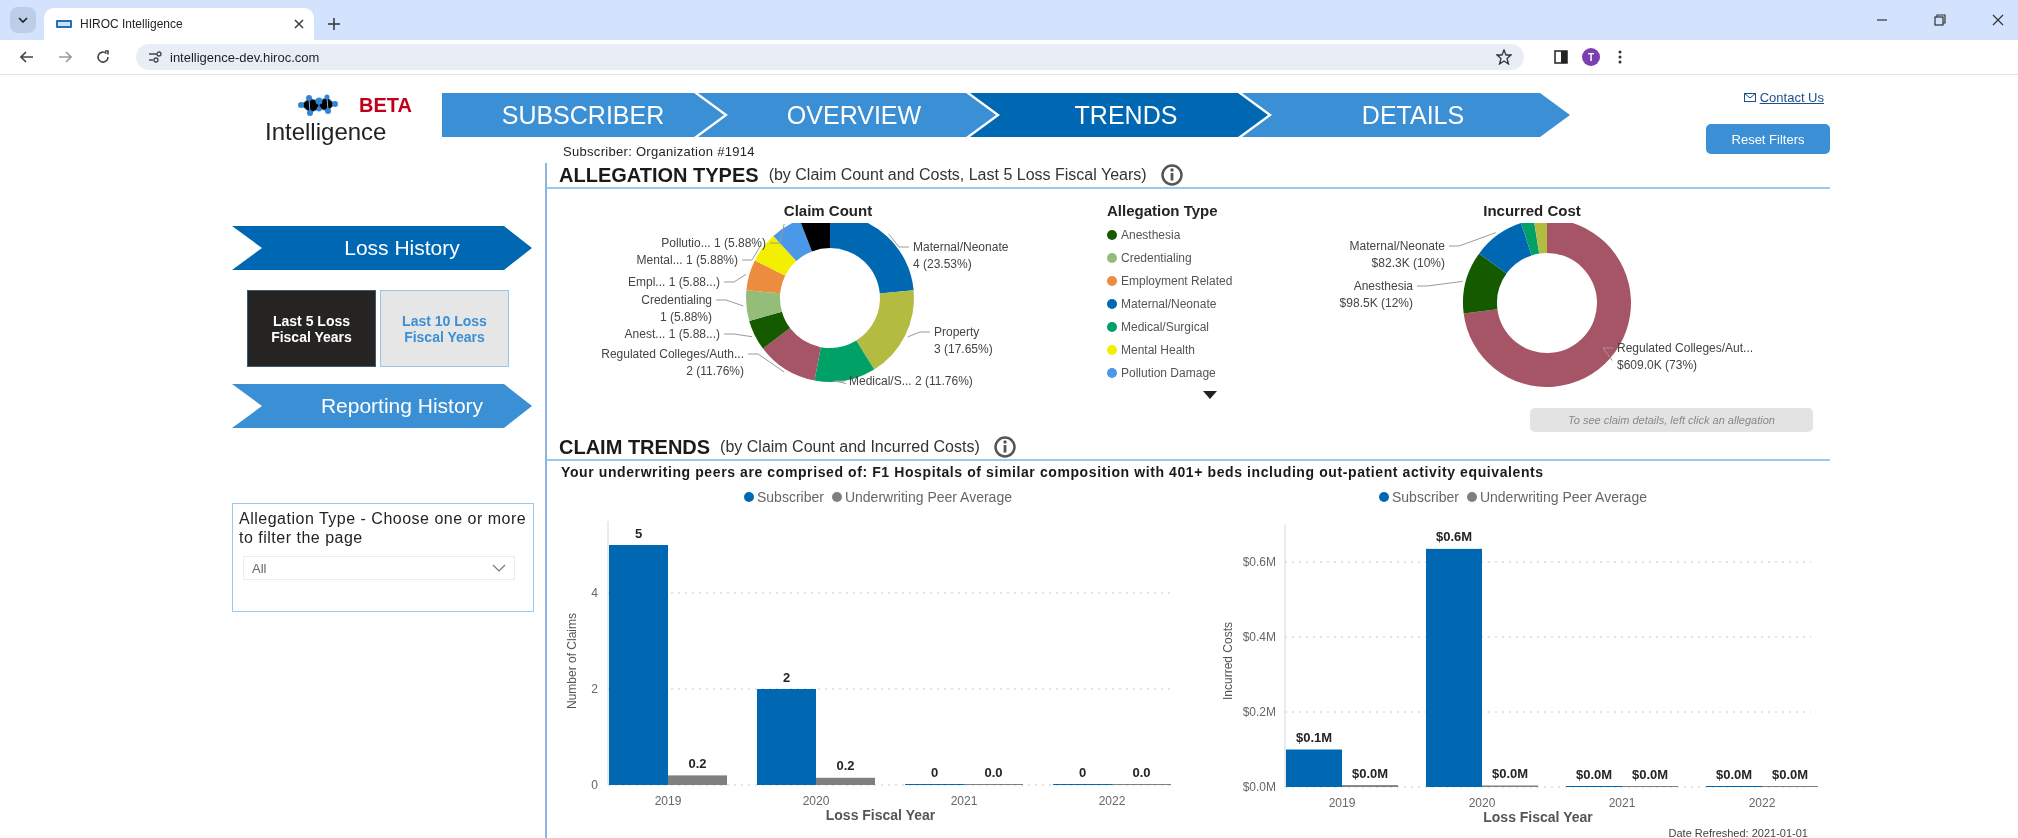 The height and width of the screenshot is (838, 2018). Describe the element at coordinates (635, 447) in the screenshot. I see `section-title: CLAIM TRENDS` at that location.